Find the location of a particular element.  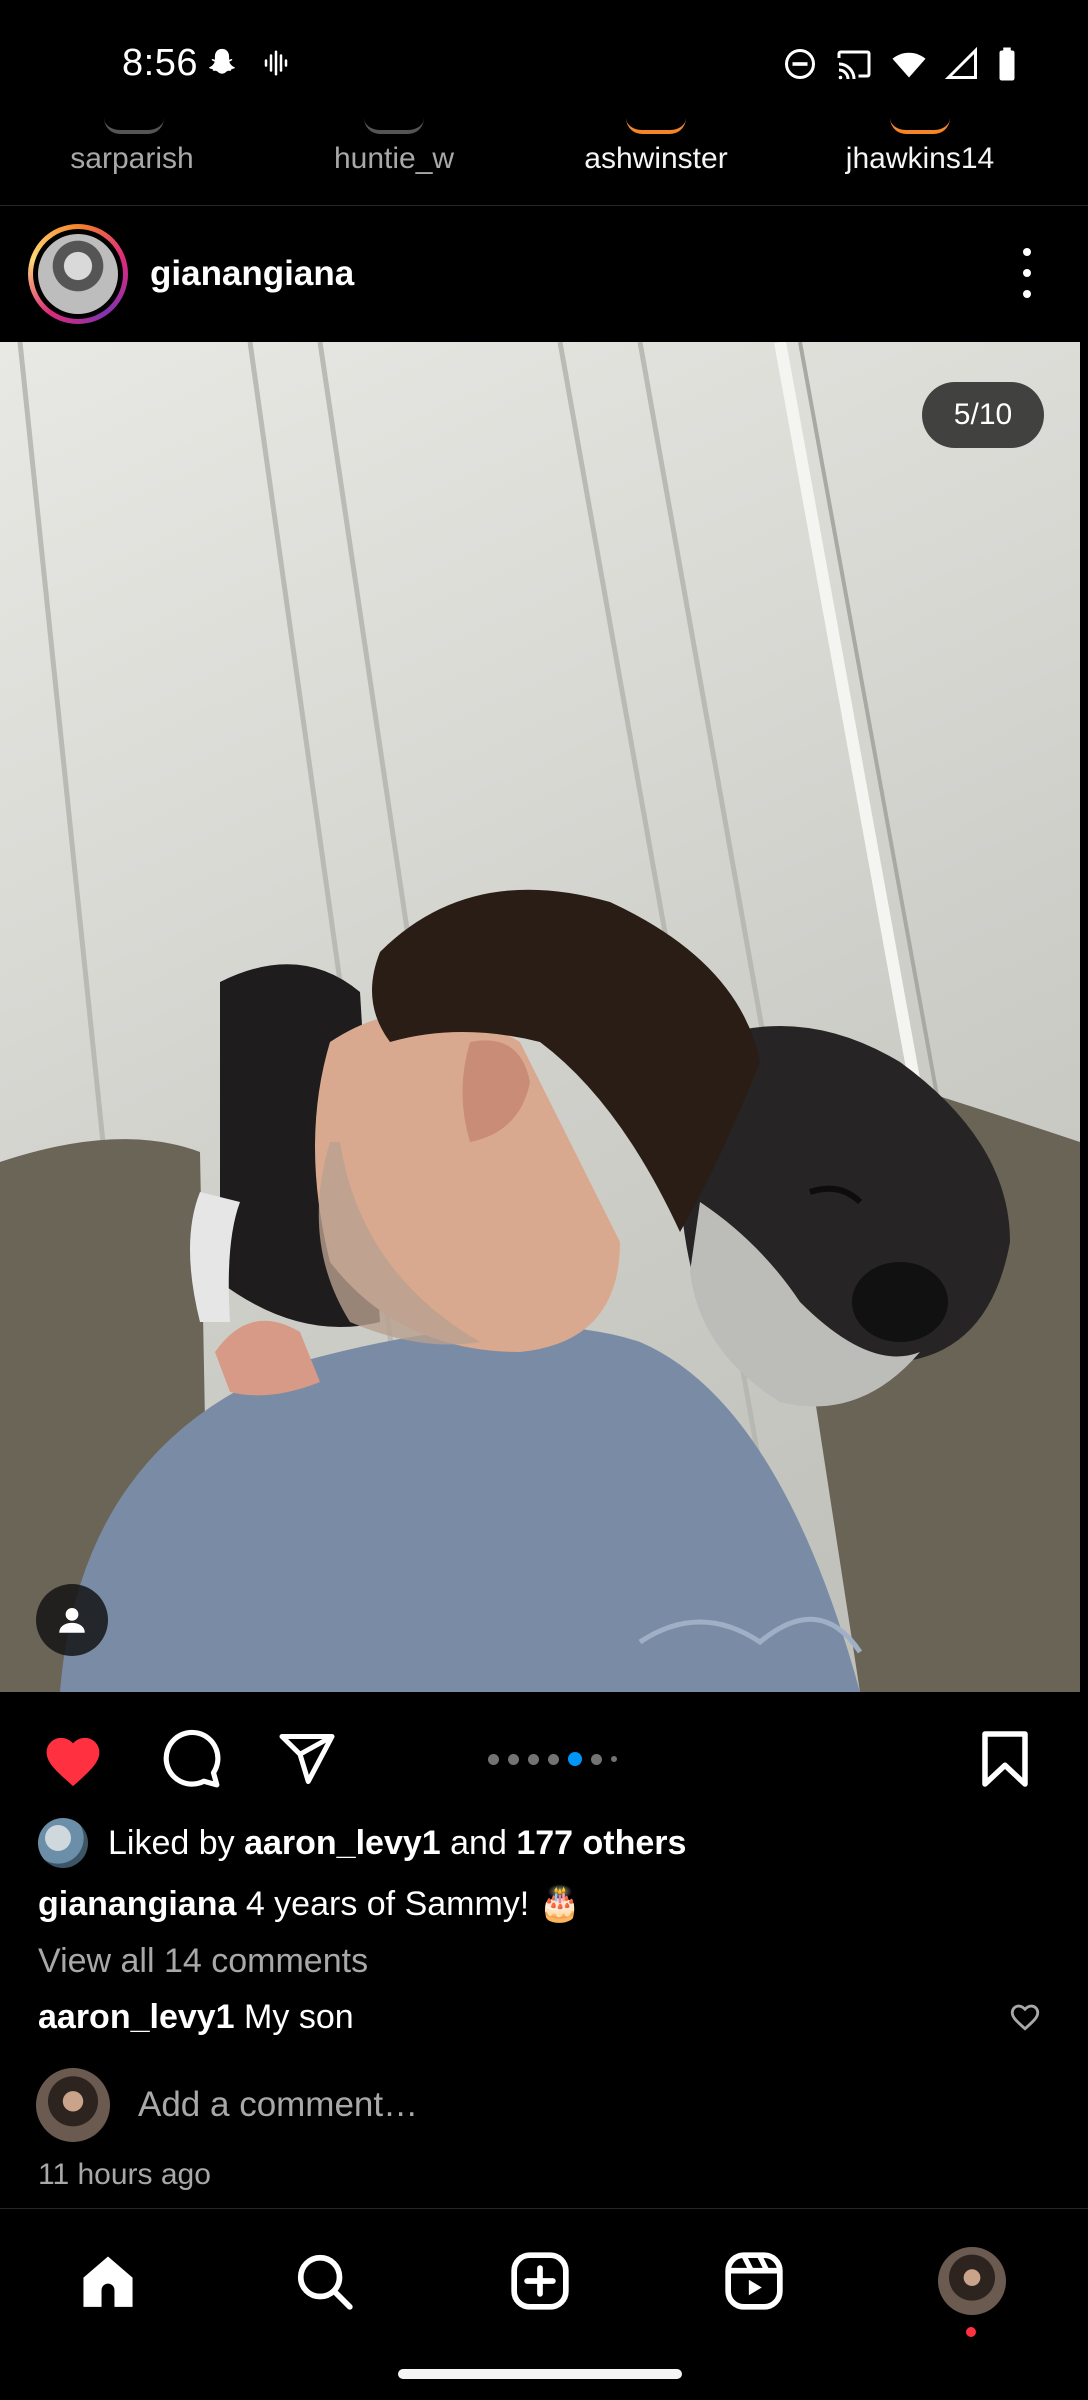

battery-icon is located at coordinates (1007, 66).